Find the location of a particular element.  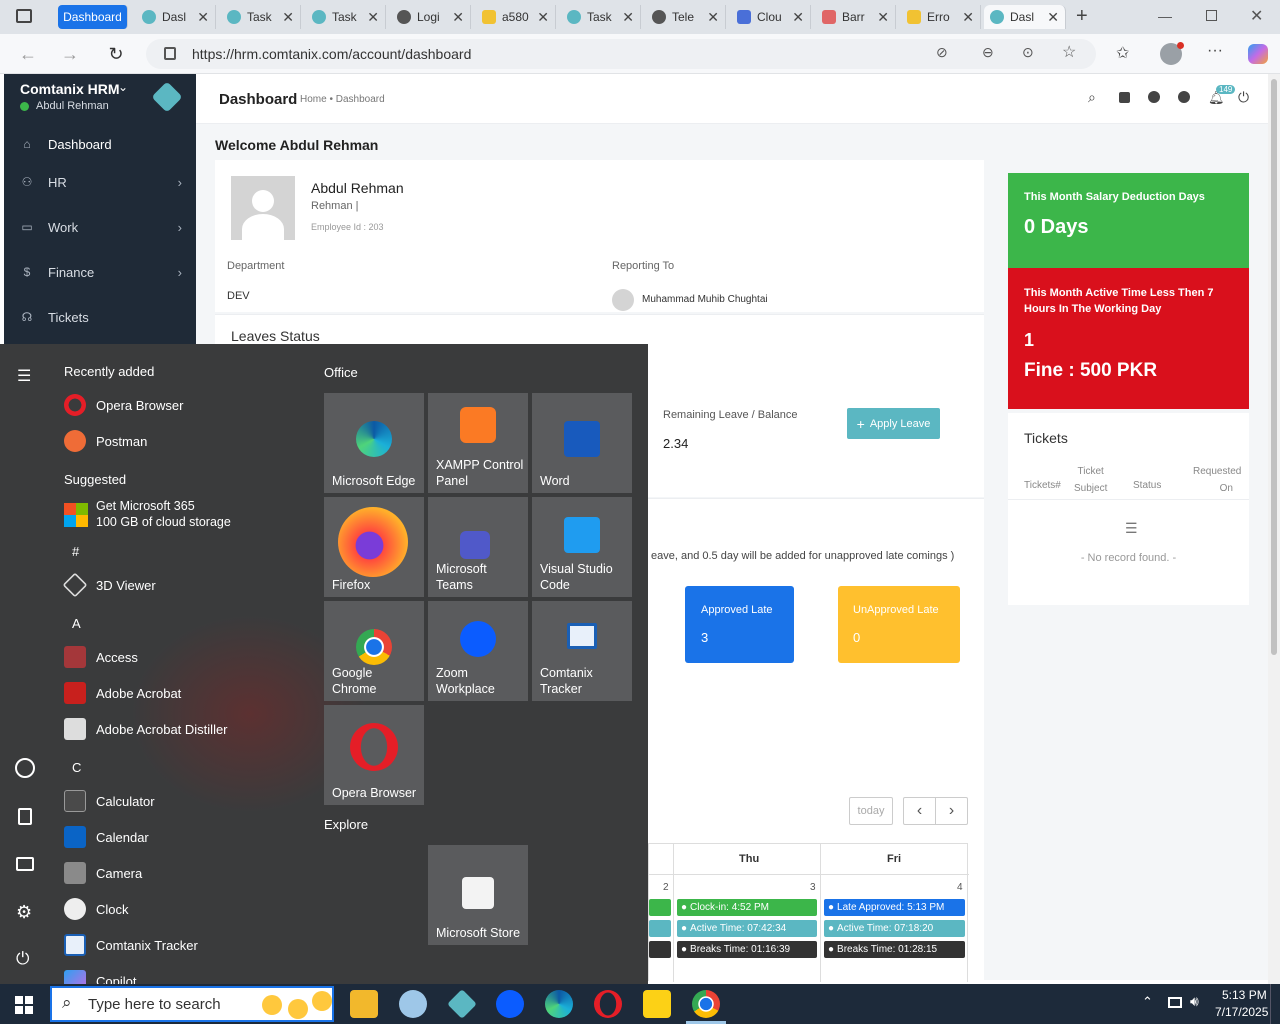

tab-11: Dasl ✕ is located at coordinates (1025, 17).